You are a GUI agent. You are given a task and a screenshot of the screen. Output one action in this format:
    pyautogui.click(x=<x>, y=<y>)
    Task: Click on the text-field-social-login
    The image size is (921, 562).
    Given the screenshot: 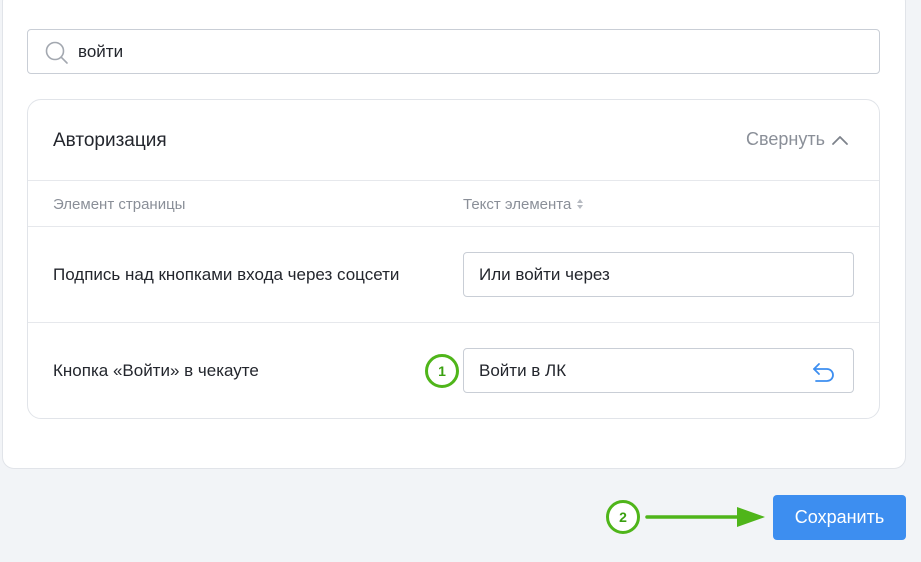 What is the action you would take?
    pyautogui.click(x=658, y=274)
    